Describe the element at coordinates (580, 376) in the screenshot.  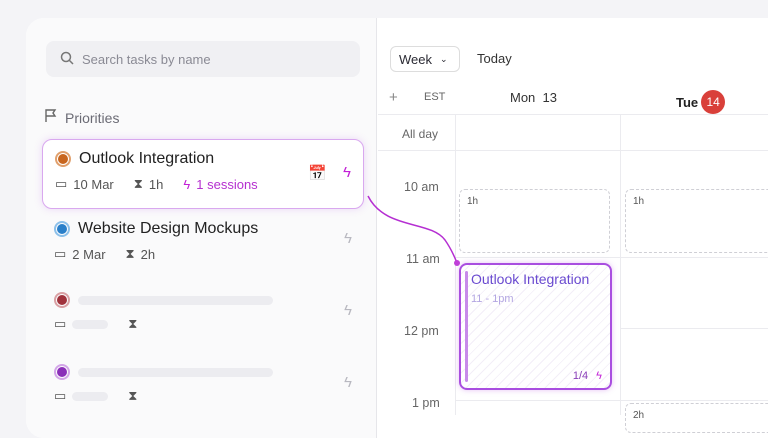
I see `event-progress: 1/4` at that location.